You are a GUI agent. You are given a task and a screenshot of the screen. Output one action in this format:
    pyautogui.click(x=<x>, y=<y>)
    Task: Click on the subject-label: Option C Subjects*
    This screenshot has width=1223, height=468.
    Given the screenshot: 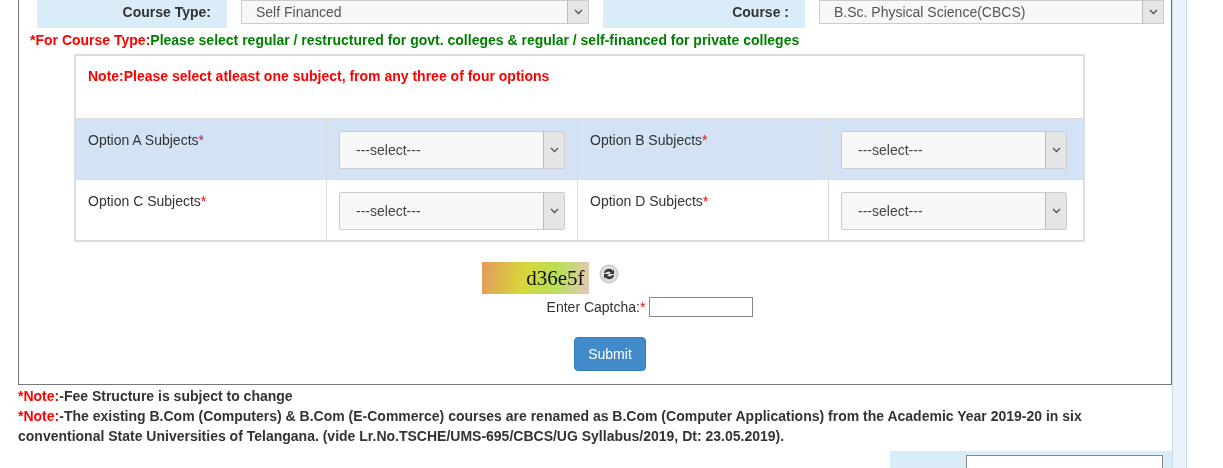 What is the action you would take?
    pyautogui.click(x=147, y=201)
    